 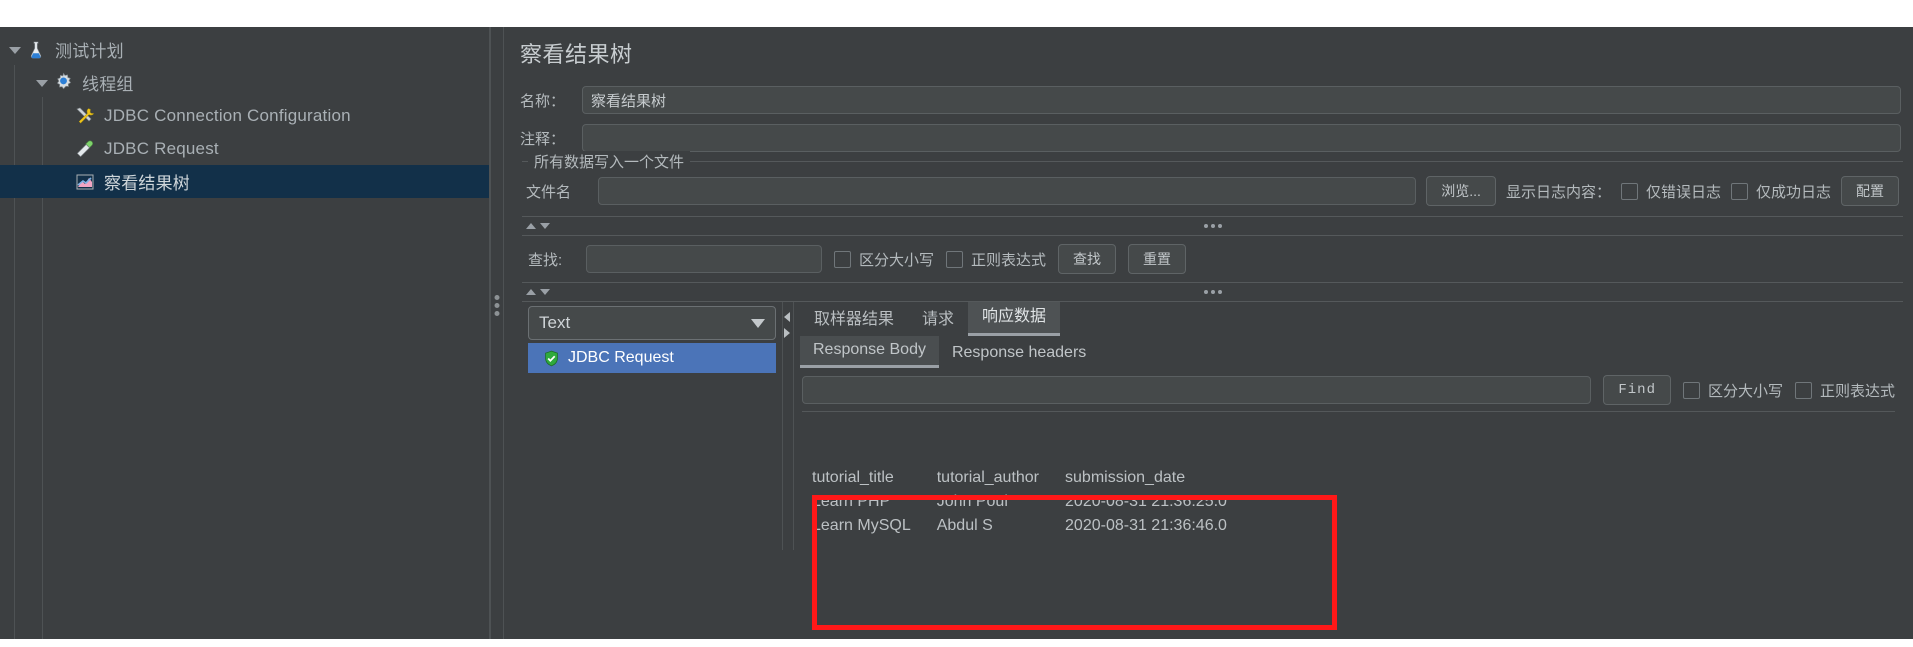 I want to click on response-case-sensitive-checkbox: 区分大小写, so click(x=1732, y=390).